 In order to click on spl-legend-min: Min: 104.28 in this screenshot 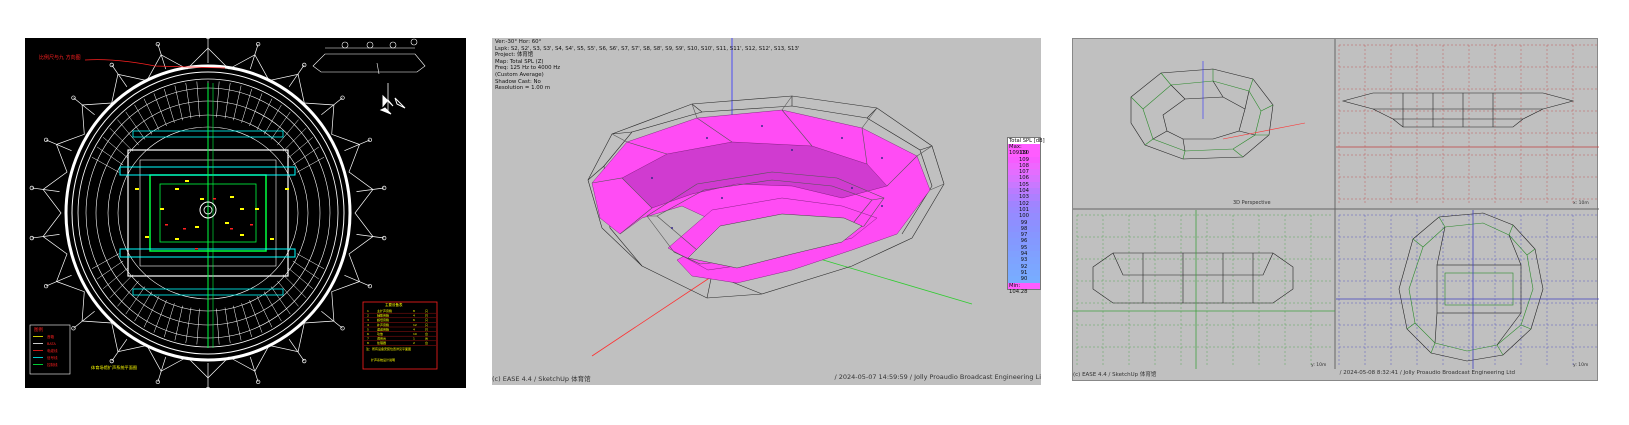, I will do `click(1024, 288)`.